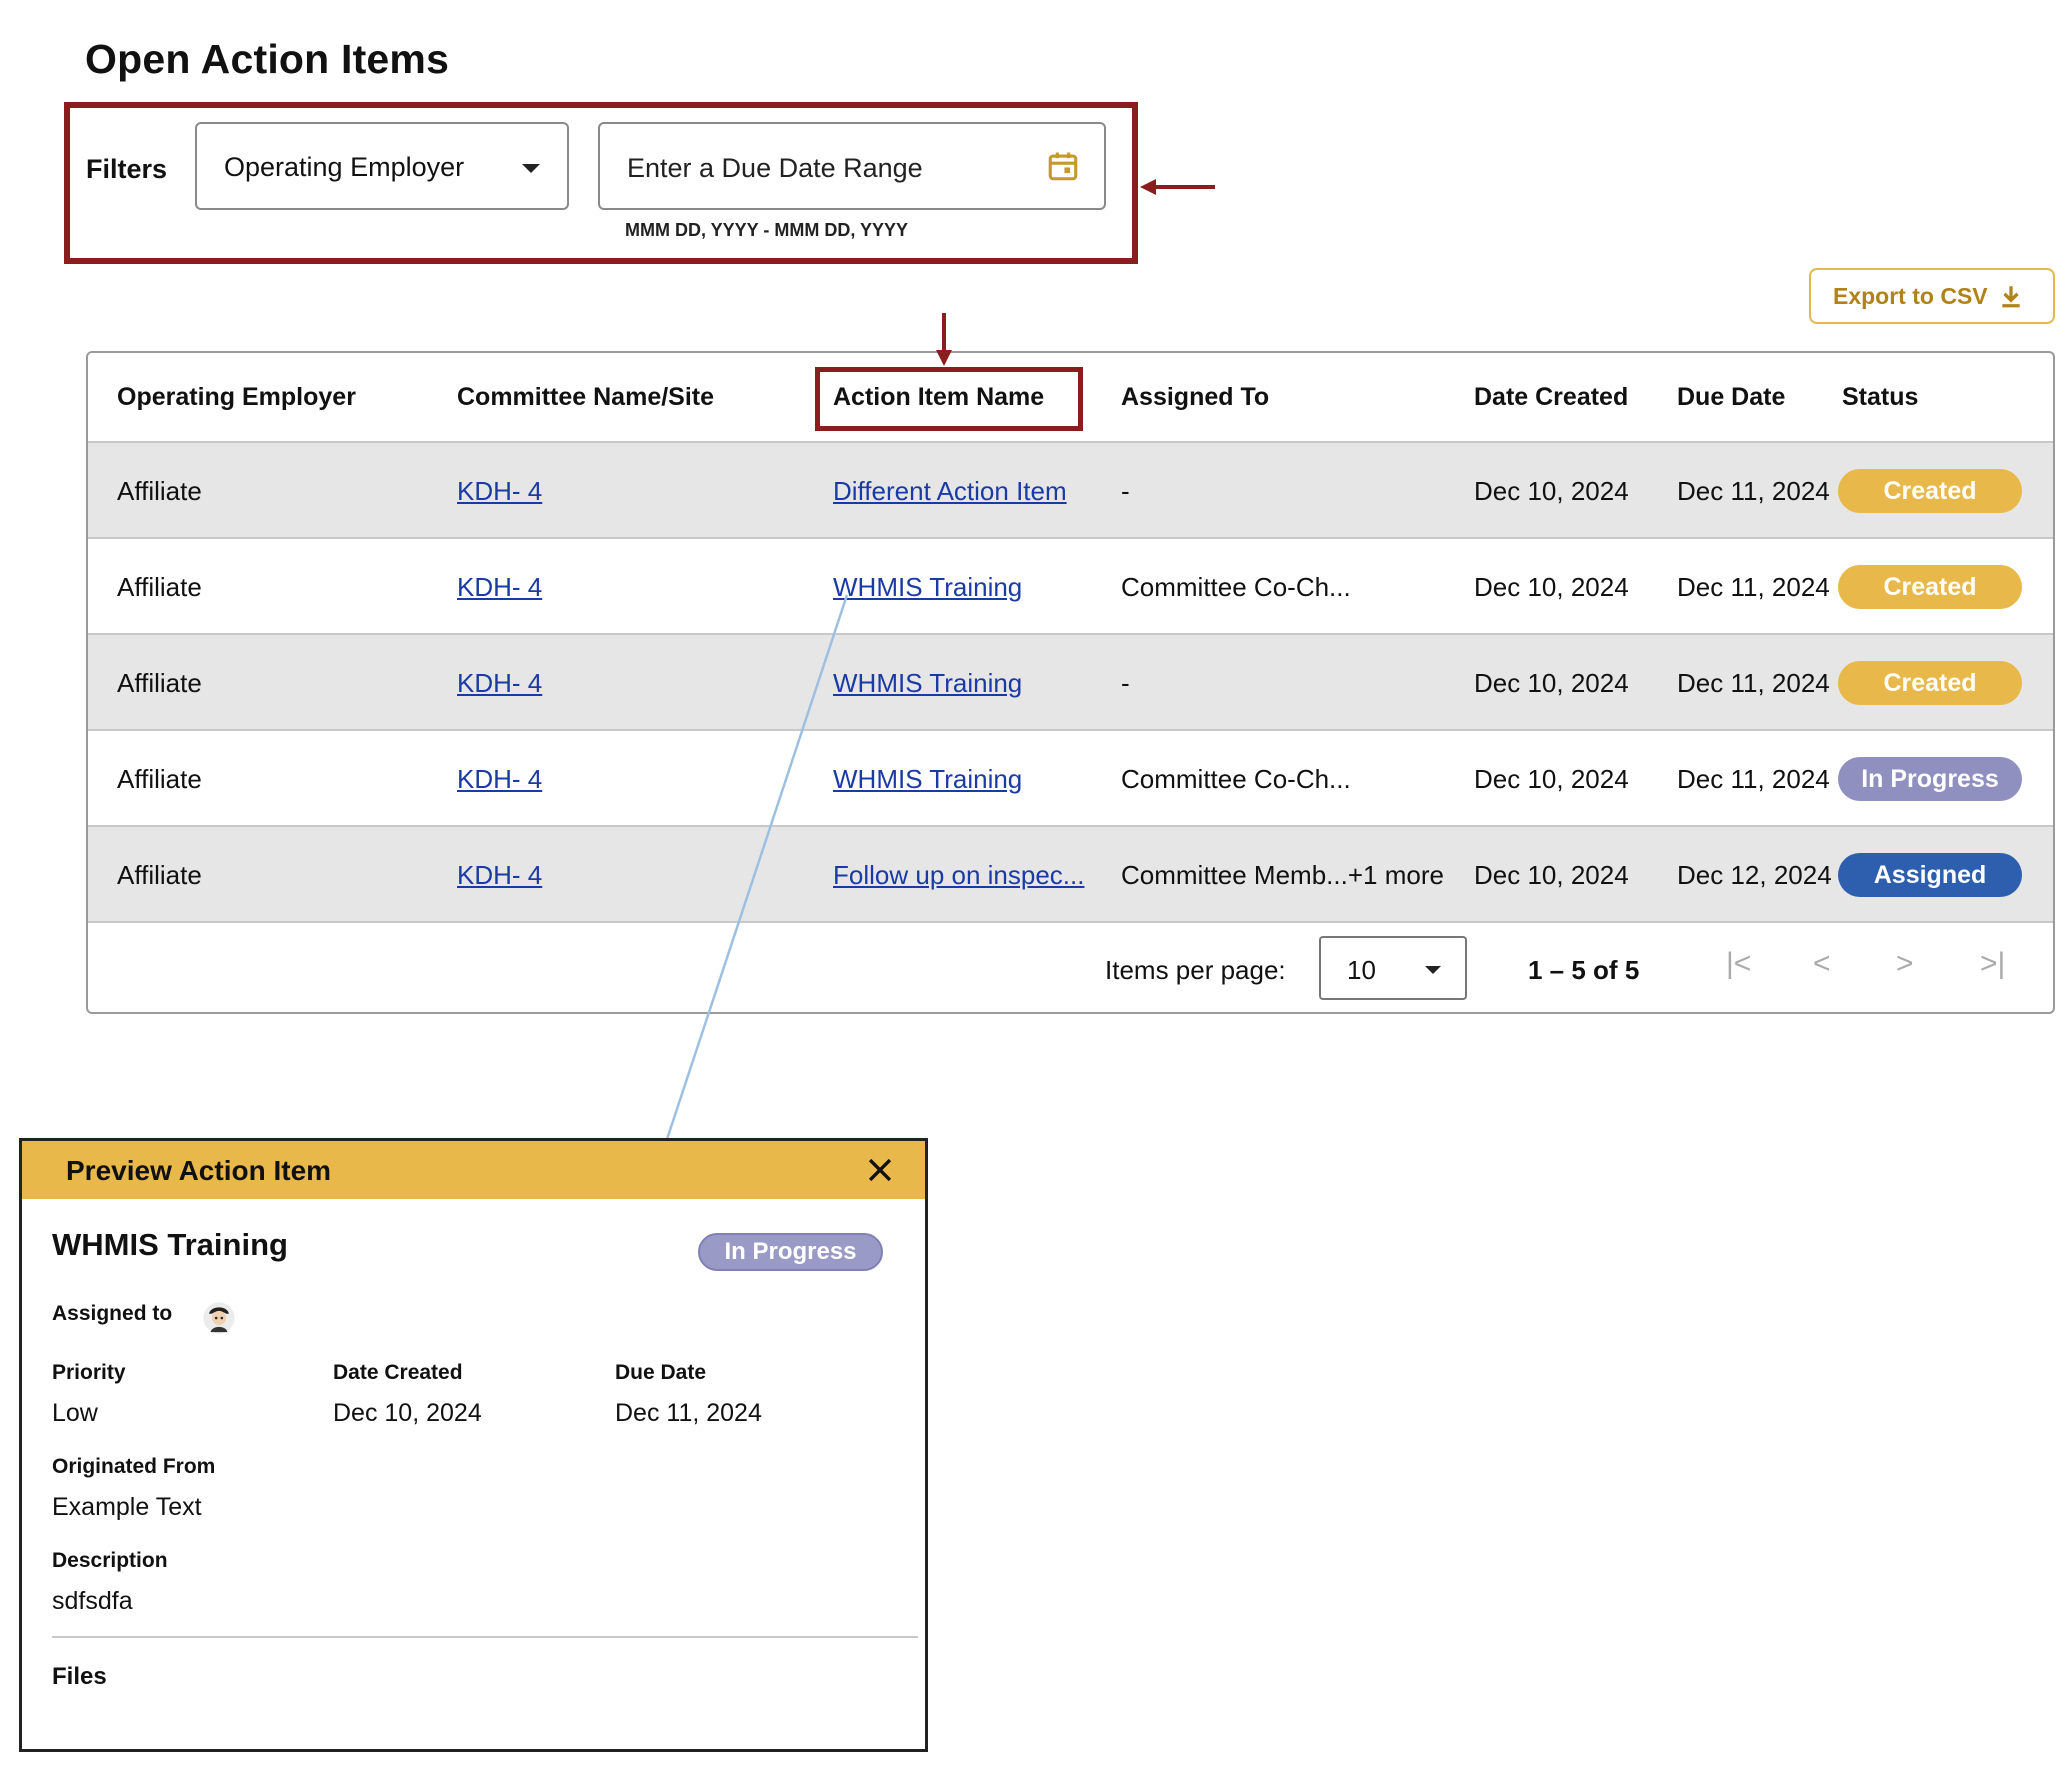  Describe the element at coordinates (1738, 964) in the screenshot. I see `first-page-button: |<` at that location.